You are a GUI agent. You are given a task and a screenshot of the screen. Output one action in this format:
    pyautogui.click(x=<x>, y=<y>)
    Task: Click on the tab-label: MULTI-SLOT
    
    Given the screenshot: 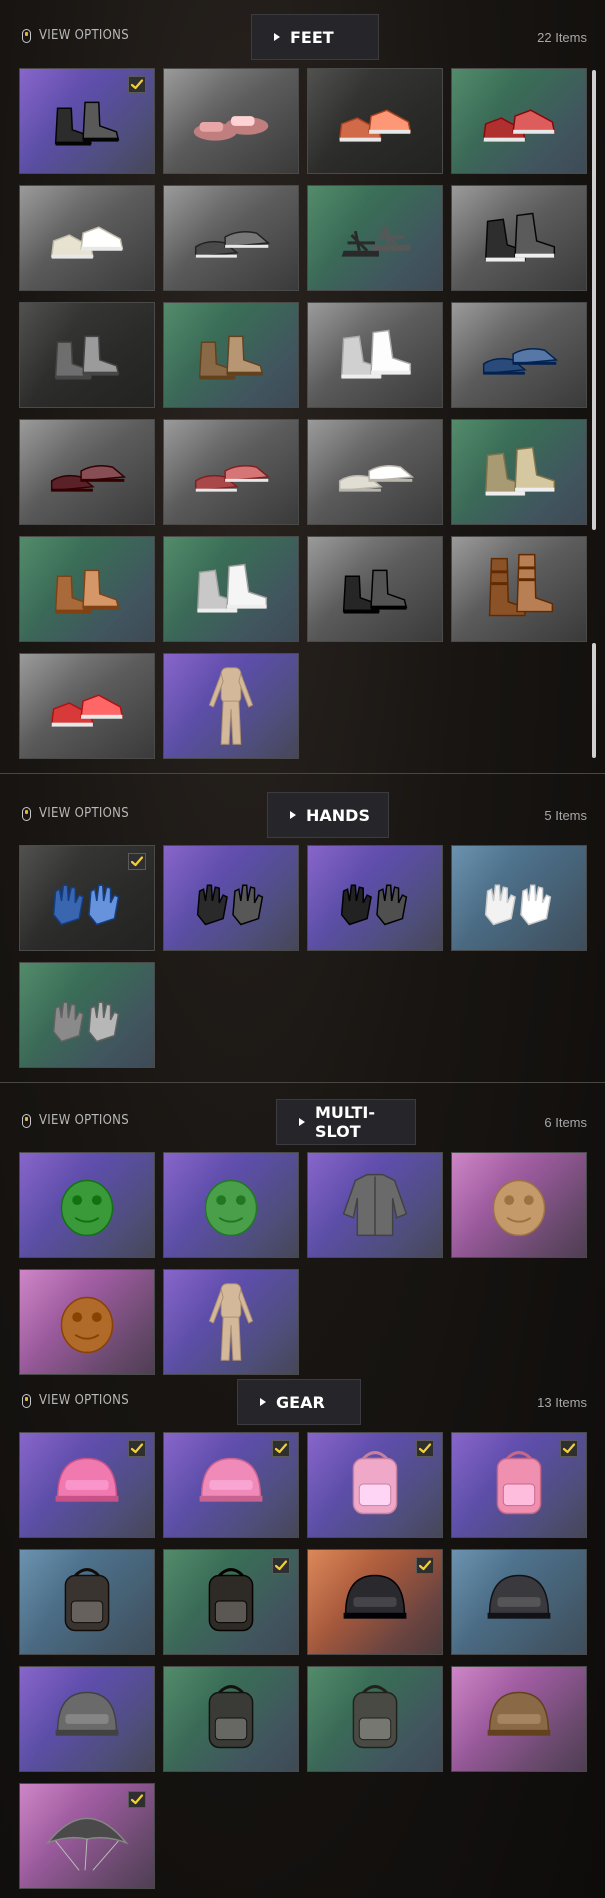 What is the action you would take?
    pyautogui.click(x=345, y=1122)
    